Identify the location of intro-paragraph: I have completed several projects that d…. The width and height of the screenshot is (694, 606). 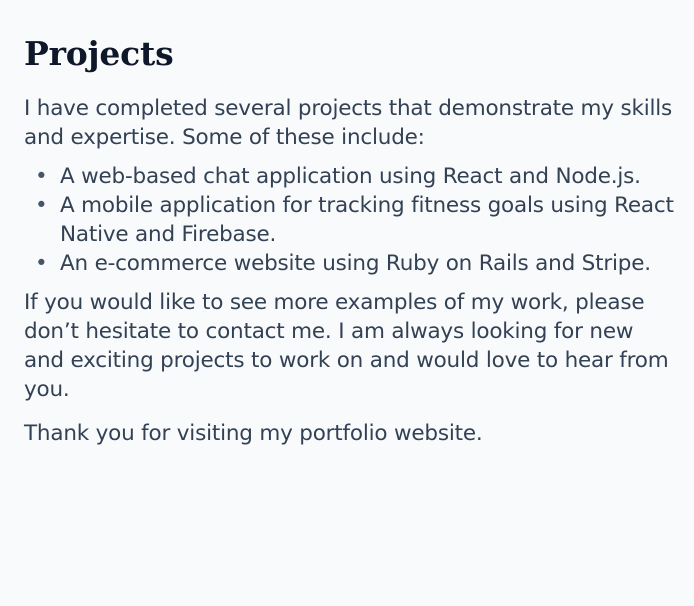
(348, 123).